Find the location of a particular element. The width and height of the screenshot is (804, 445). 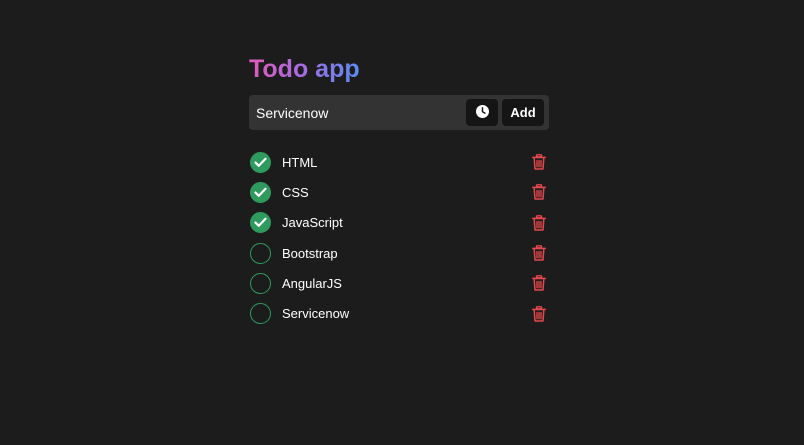

todo-item: JavaScript is located at coordinates (399, 223).